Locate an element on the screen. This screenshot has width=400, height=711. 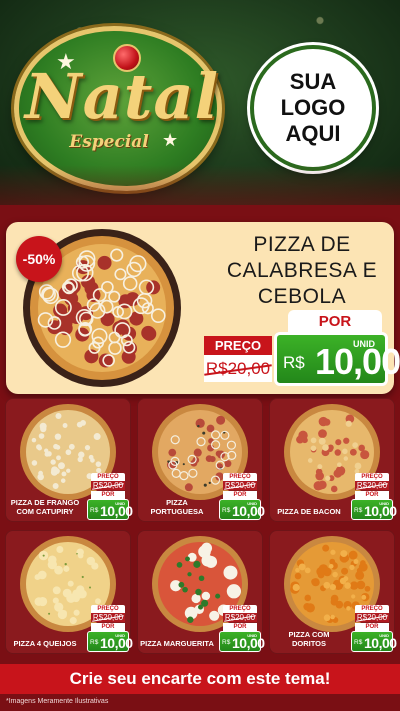
logo-placeholder: SUA LOGO AQUI is located at coordinates (313, 108).